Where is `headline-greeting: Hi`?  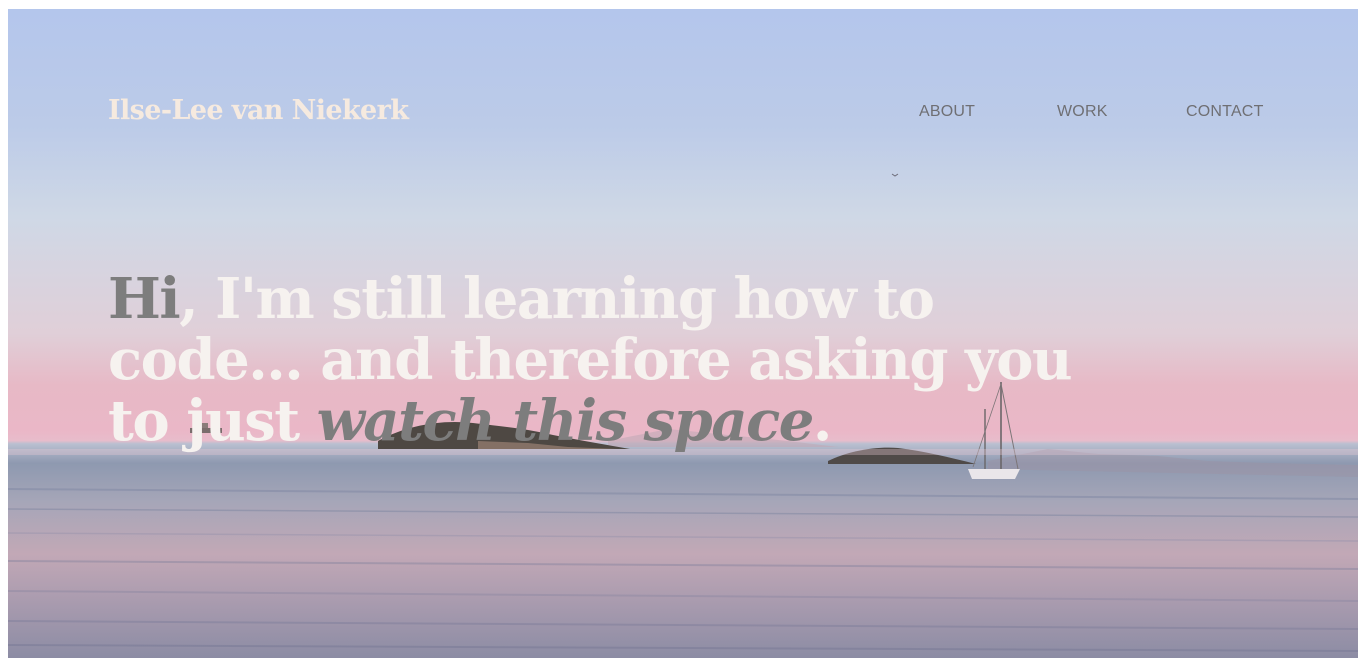 headline-greeting: Hi is located at coordinates (144, 298).